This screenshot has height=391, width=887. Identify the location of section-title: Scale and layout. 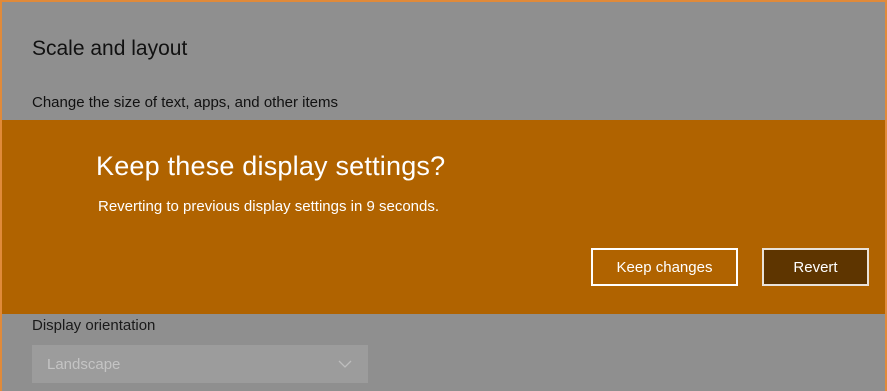
(110, 48).